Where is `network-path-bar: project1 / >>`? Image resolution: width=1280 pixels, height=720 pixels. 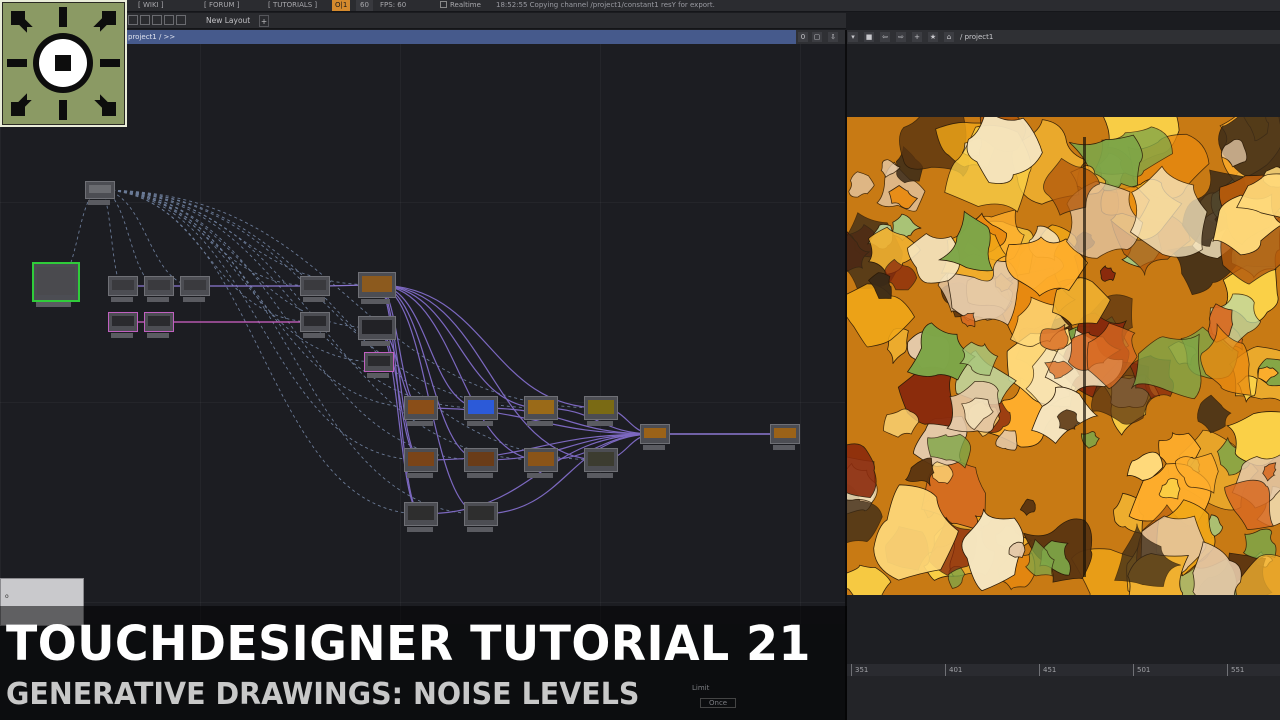
network-path-bar: project1 / >> is located at coordinates (461, 37).